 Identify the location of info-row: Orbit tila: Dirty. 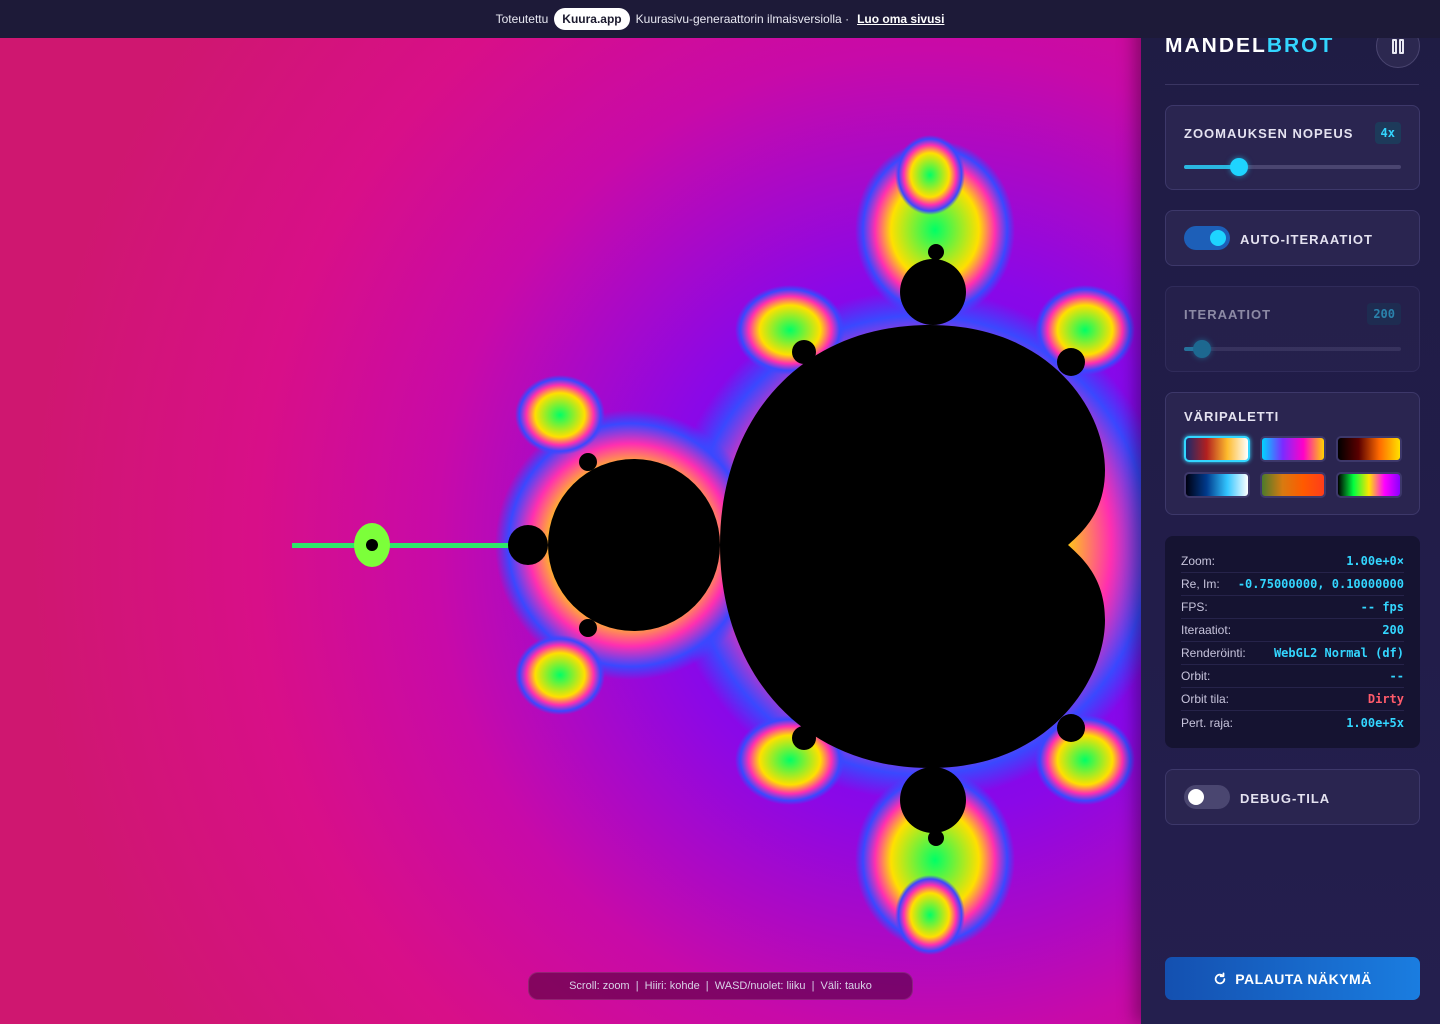
(1292, 699).